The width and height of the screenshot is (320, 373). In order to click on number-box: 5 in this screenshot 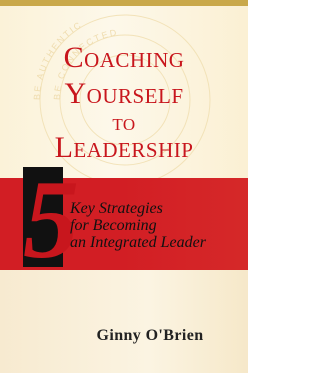, I will do `click(51, 220)`.